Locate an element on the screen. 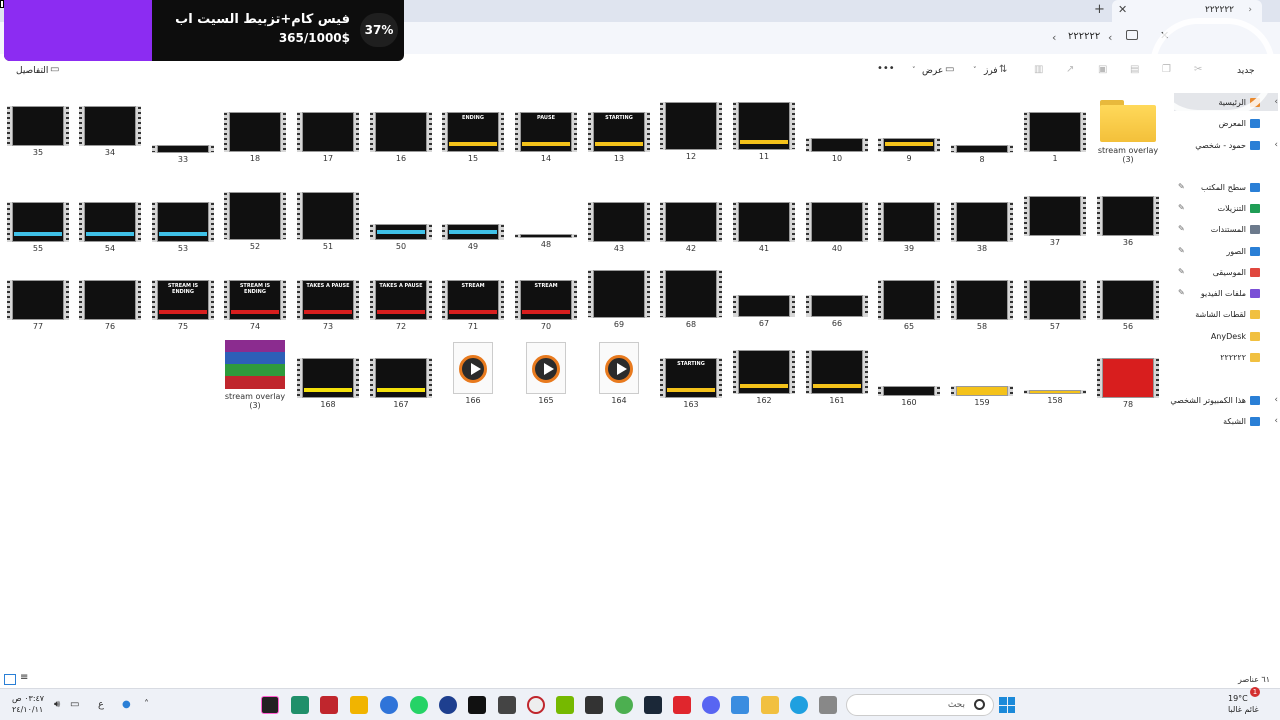 Image resolution: width=1280 pixels, height=720 pixels. file-item: 55 is located at coordinates (38, 227).